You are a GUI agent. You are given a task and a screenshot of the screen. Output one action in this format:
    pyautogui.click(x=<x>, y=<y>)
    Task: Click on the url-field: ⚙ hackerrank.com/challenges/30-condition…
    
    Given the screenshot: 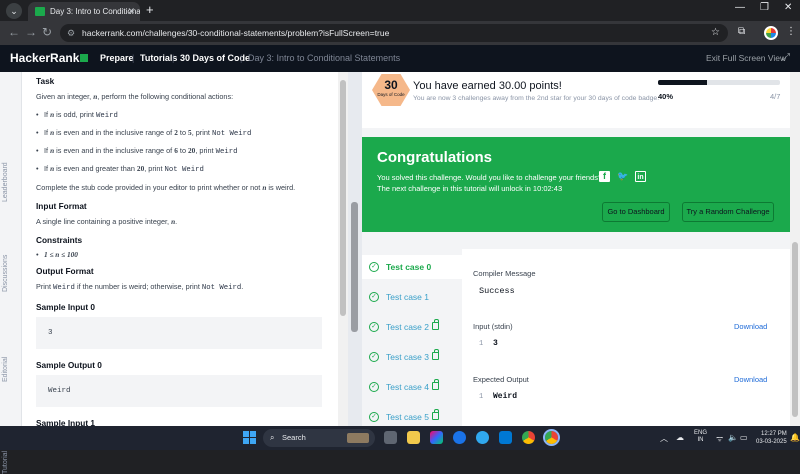 What is the action you would take?
    pyautogui.click(x=394, y=33)
    